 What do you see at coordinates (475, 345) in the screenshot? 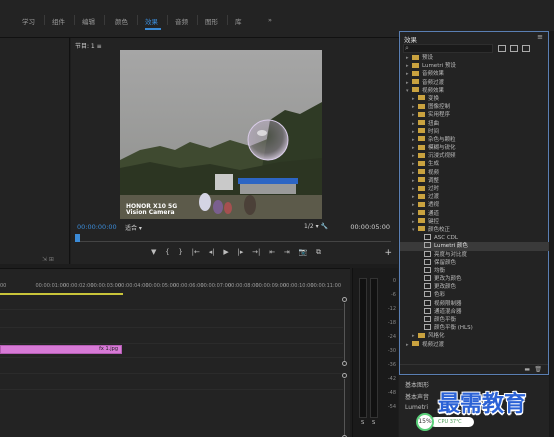
I see `effects-tree-item: ▸ 视频过渡` at bounding box center [475, 345].